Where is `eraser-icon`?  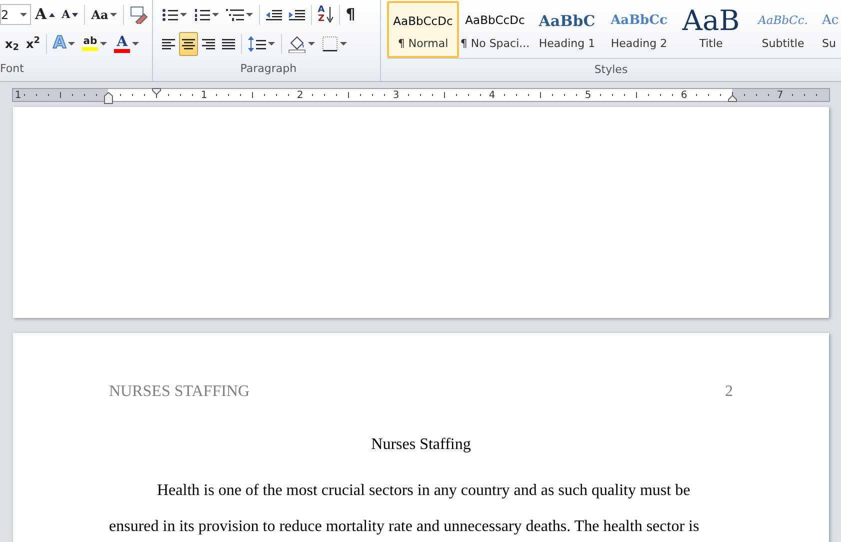 eraser-icon is located at coordinates (139, 15).